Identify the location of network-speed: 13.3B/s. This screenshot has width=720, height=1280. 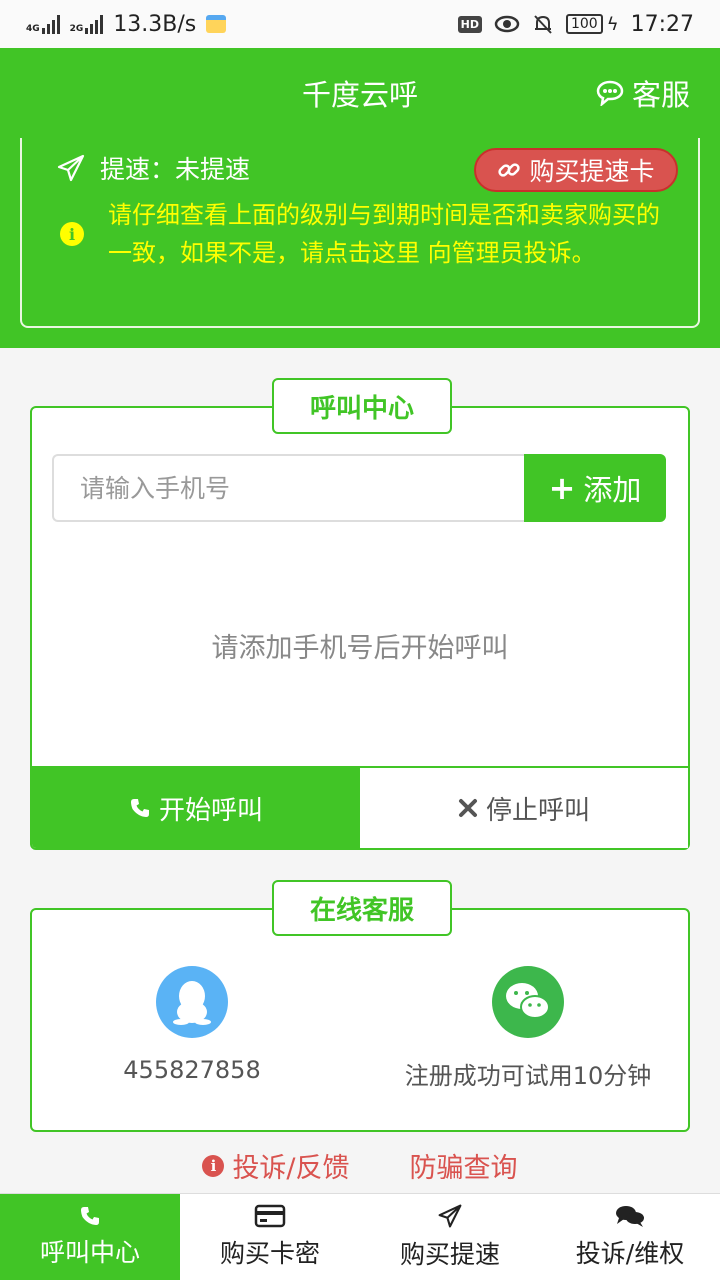
(155, 24).